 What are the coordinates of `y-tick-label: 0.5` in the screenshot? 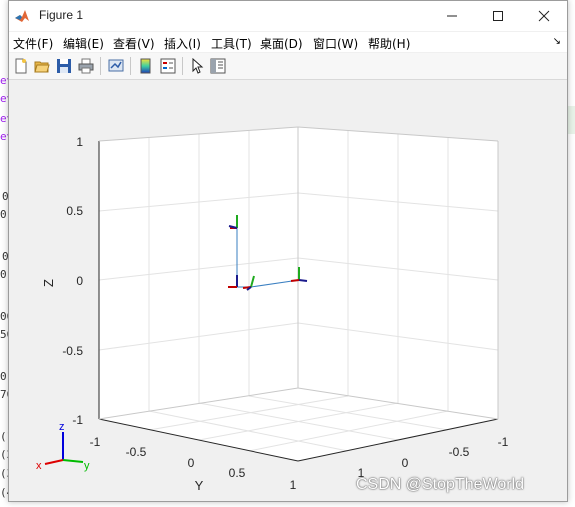 It's located at (237, 473).